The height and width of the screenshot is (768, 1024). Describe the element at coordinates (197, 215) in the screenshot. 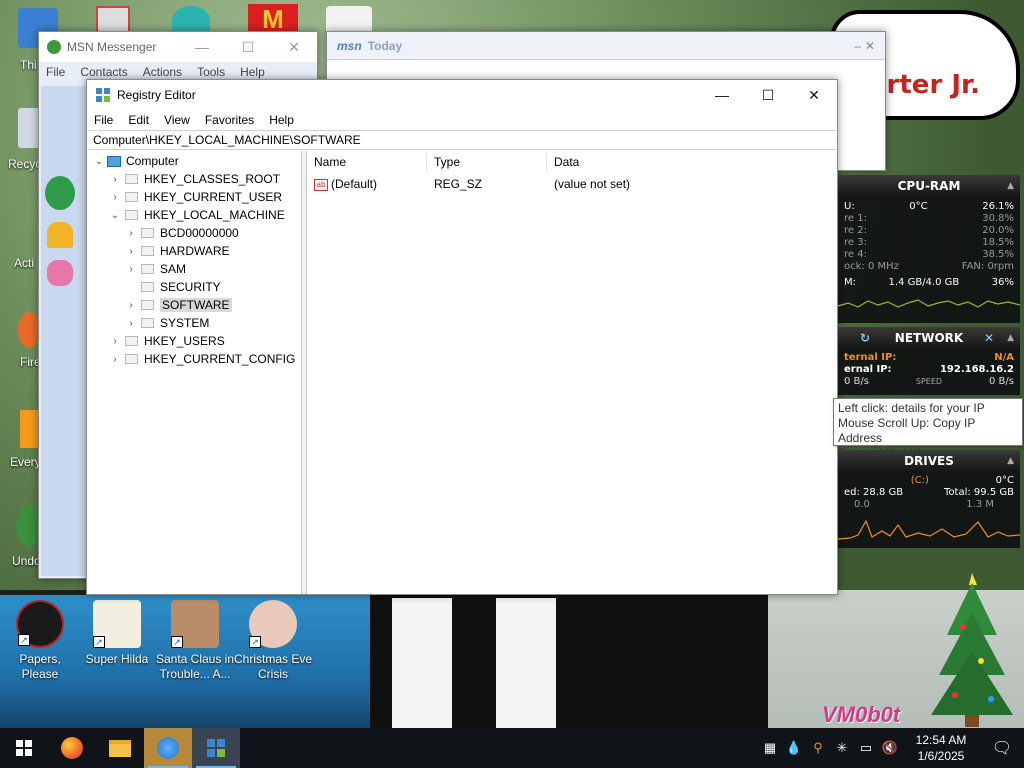

I see `tree-node-hklm: ⌄ HKEY_LOCAL_MACHINE` at that location.